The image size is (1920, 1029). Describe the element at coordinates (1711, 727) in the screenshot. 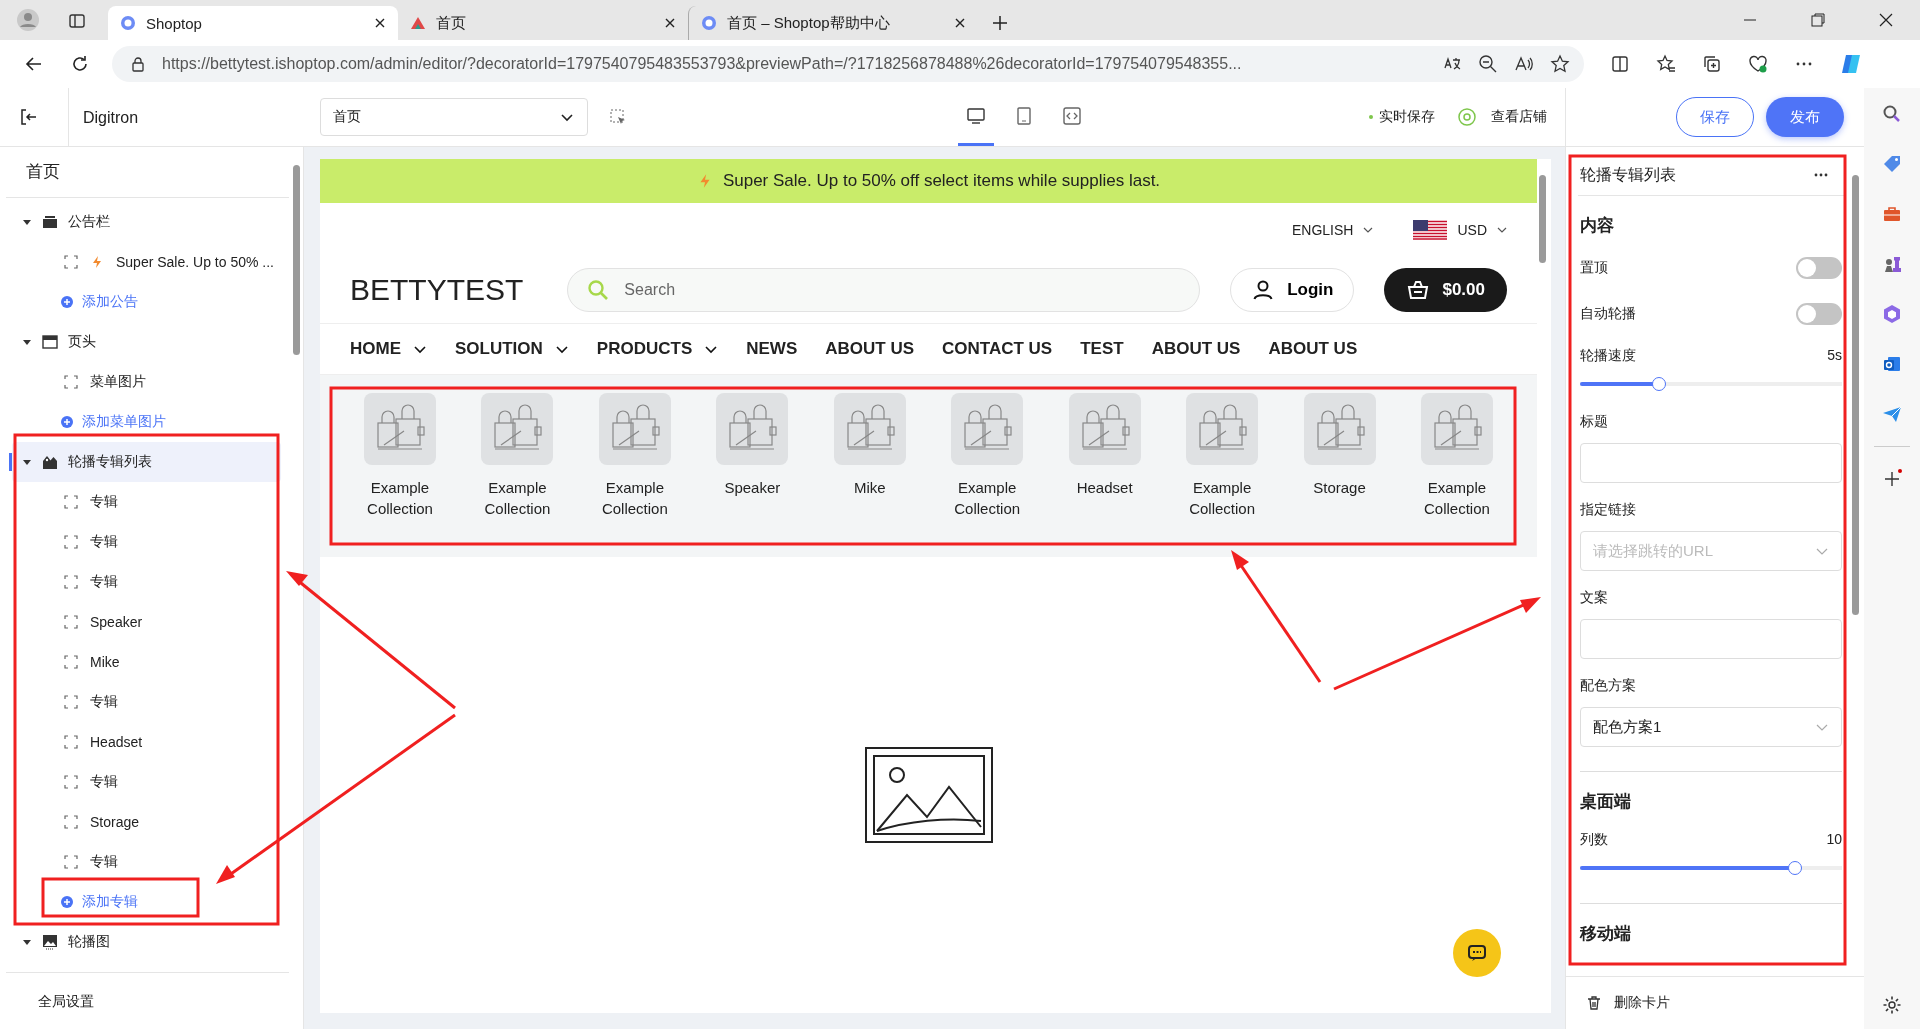

I see `select-field: 配色方案1` at that location.